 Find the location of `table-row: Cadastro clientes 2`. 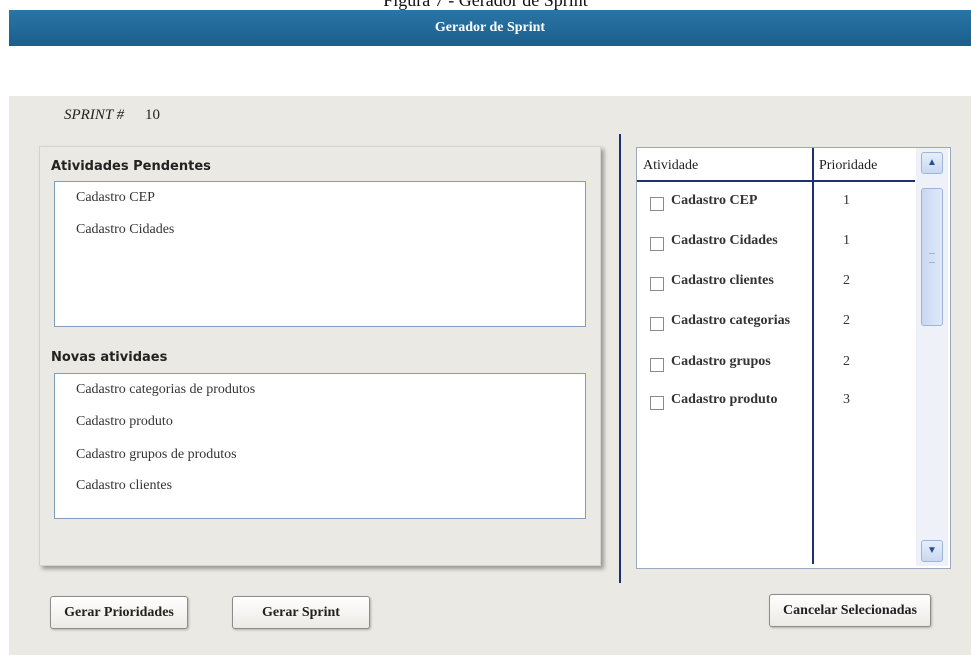

table-row: Cadastro clientes 2 is located at coordinates (776, 285).